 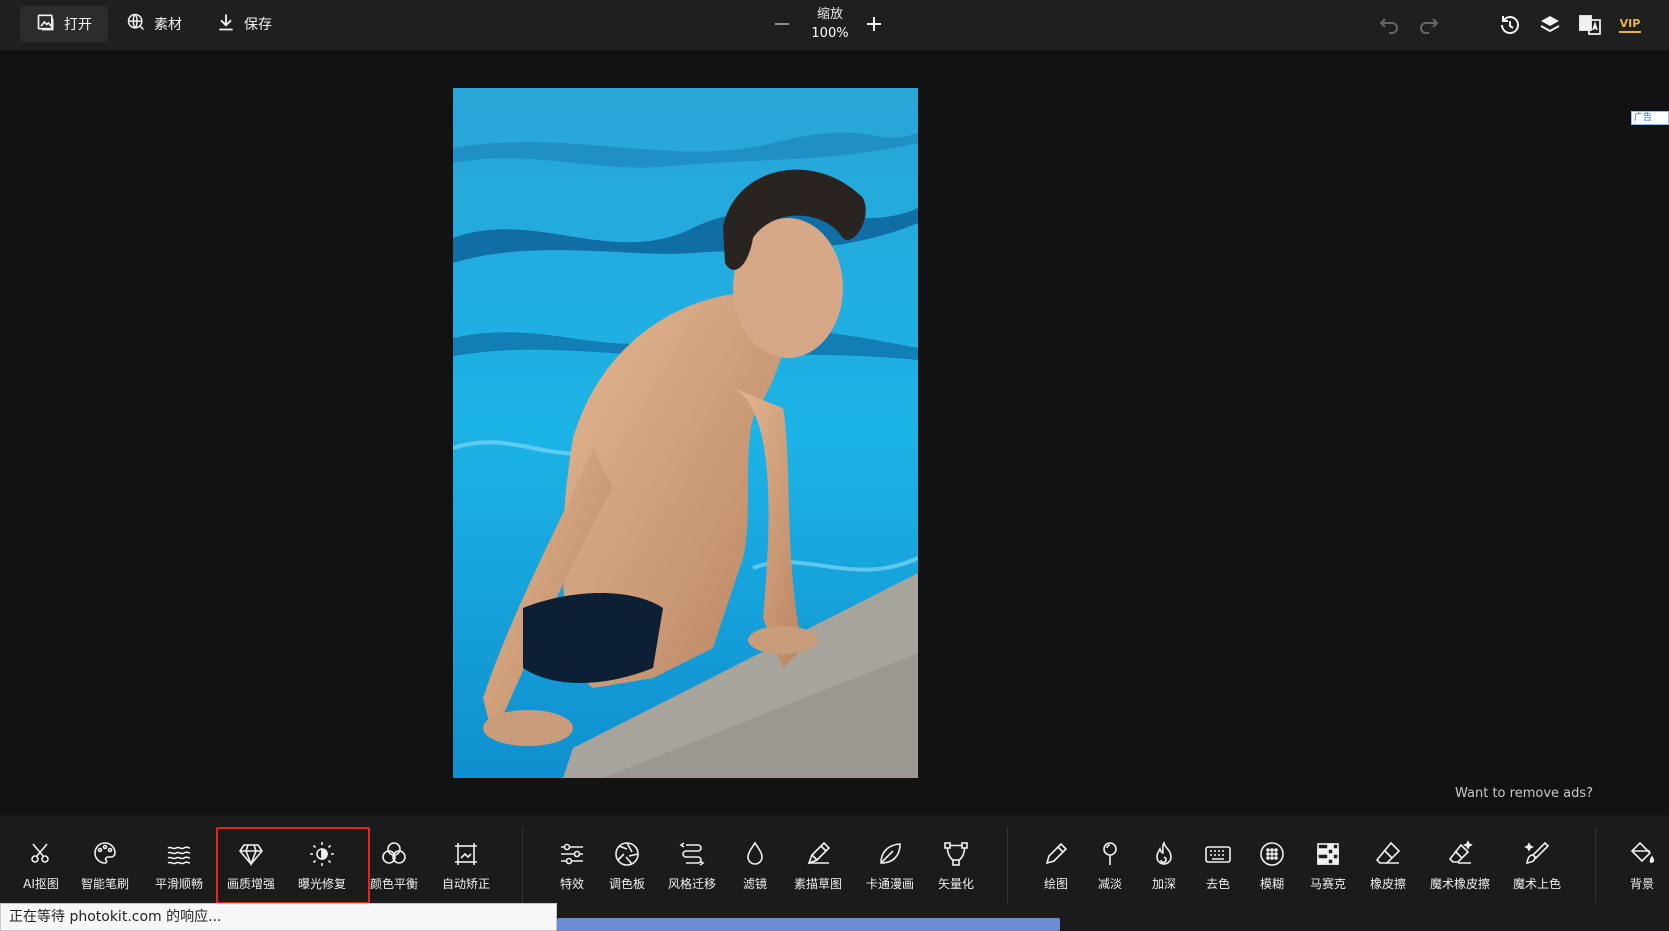 I want to click on zoom-in-button, so click(x=874, y=24).